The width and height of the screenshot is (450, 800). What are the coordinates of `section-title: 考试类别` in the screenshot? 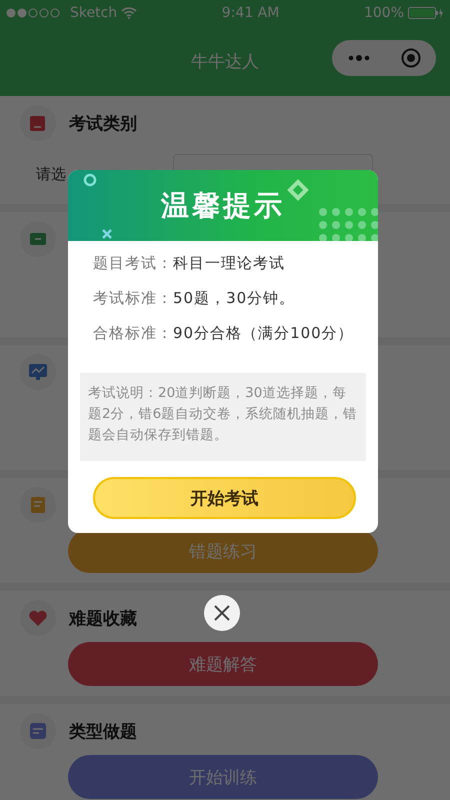 It's located at (103, 123).